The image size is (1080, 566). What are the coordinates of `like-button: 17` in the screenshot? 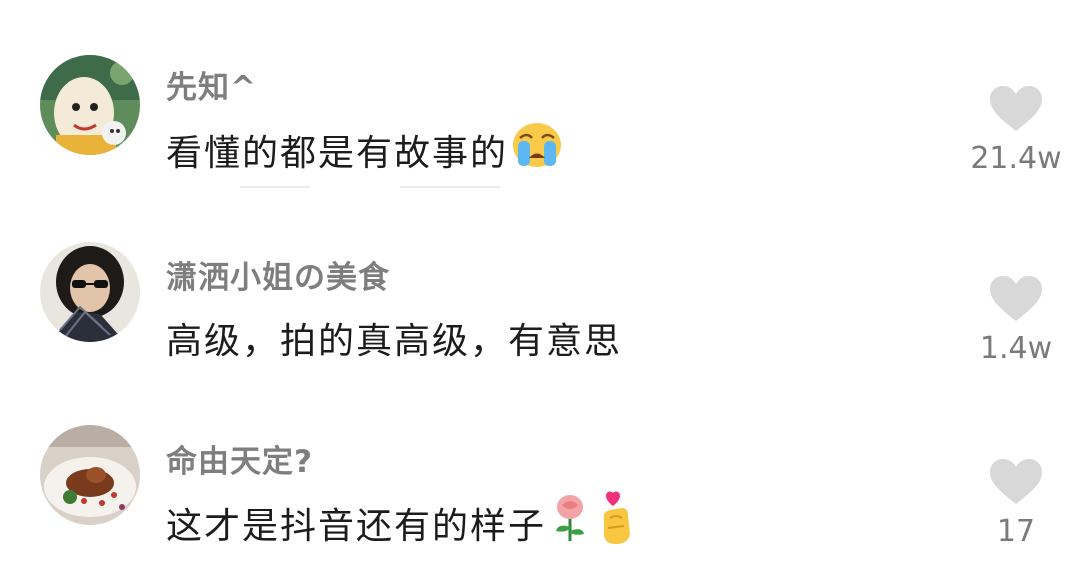 It's located at (1016, 503).